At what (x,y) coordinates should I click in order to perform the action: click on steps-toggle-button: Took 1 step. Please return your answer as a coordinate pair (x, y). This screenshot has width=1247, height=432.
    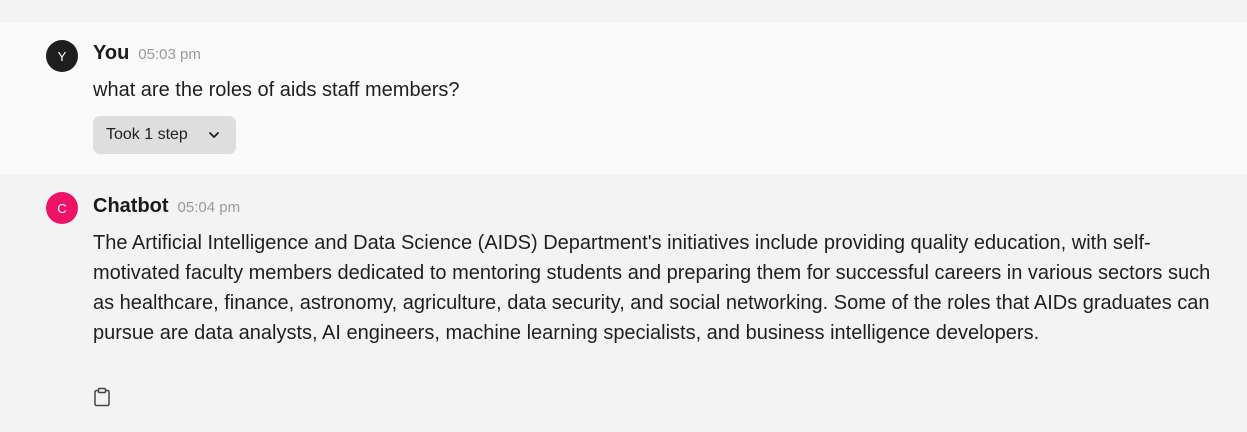
    Looking at the image, I should click on (164, 135).